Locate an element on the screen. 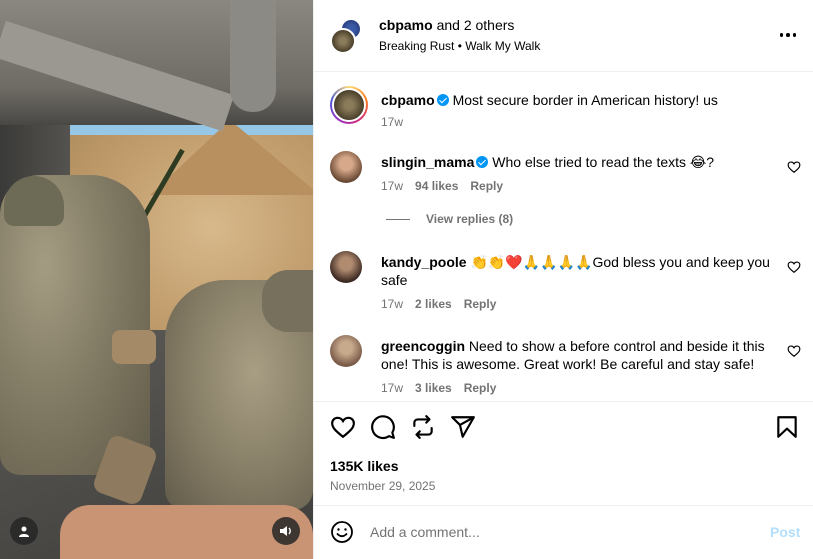  comment-meta: 17w 2 likes Reply is located at coordinates (438, 304).